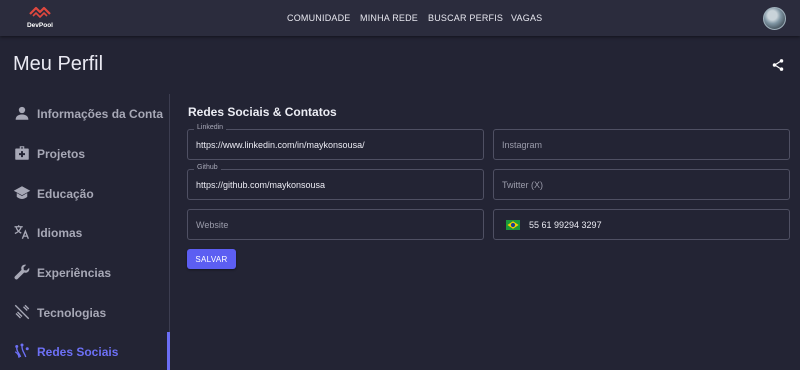  I want to click on github-label: Github, so click(207, 167).